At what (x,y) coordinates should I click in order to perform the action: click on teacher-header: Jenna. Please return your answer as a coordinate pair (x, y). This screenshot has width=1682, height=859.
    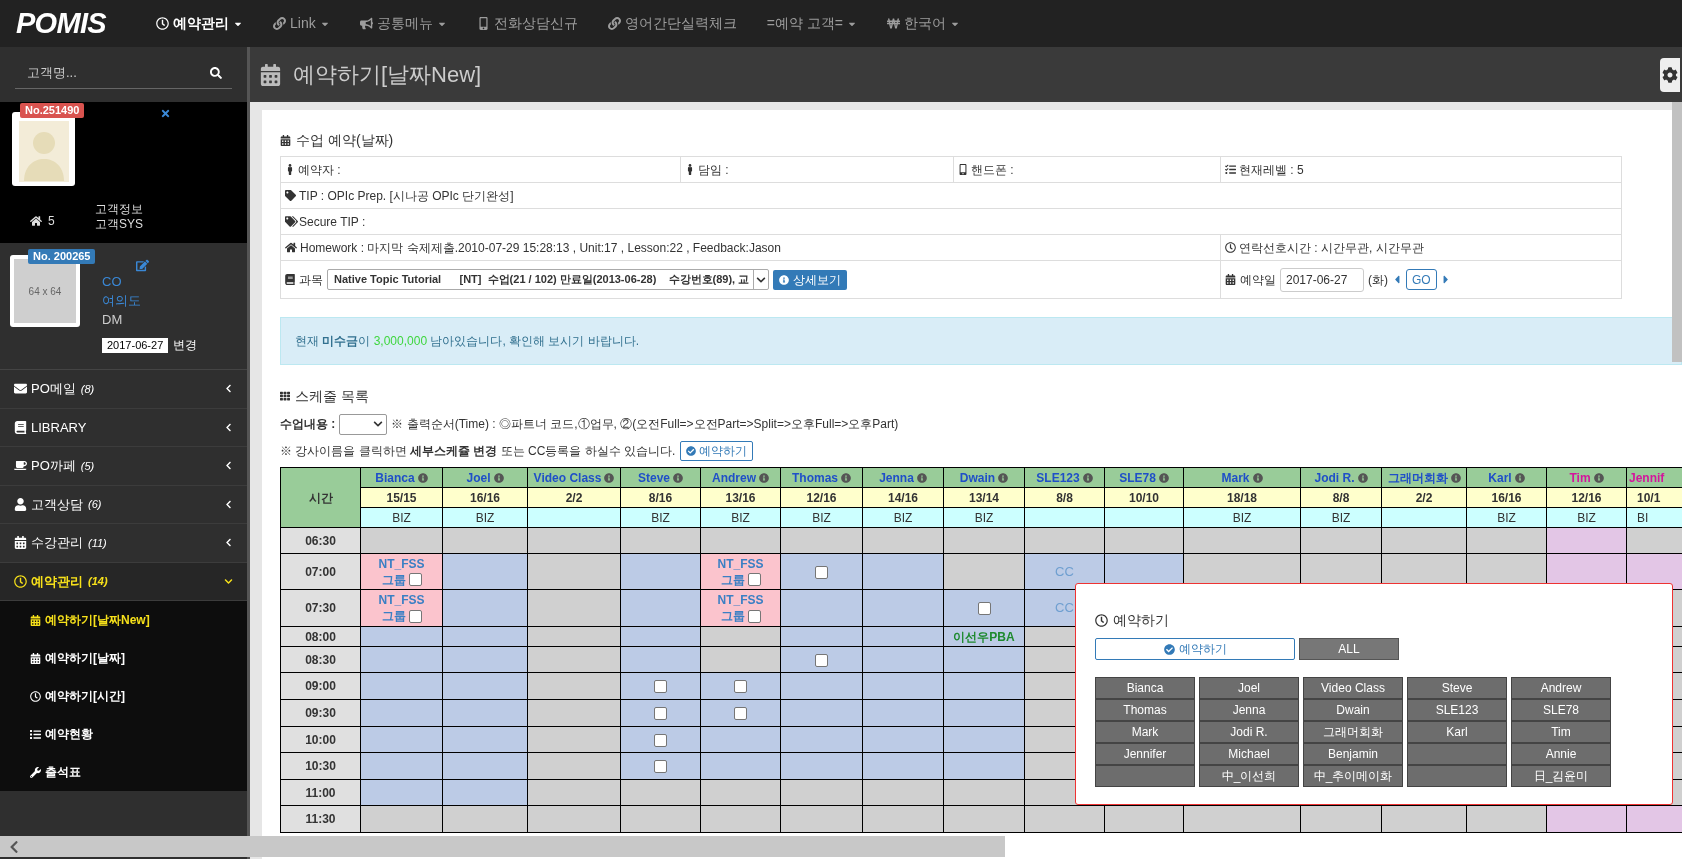
    Looking at the image, I should click on (903, 477).